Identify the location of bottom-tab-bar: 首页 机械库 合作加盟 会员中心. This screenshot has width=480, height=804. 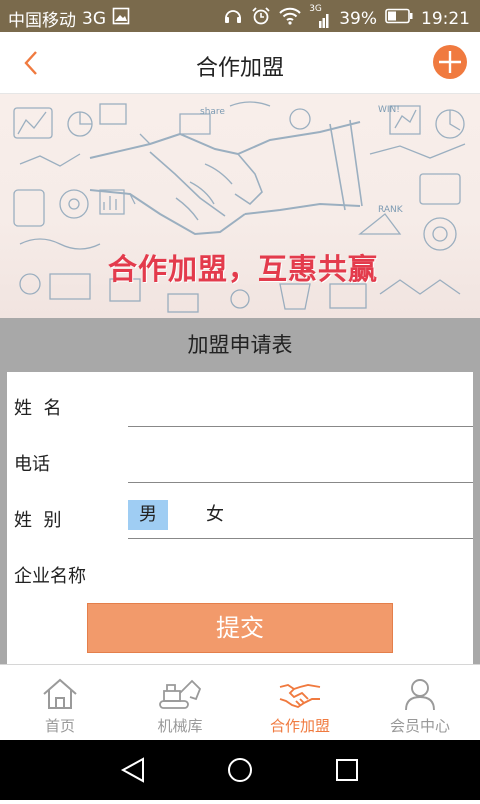
(240, 702).